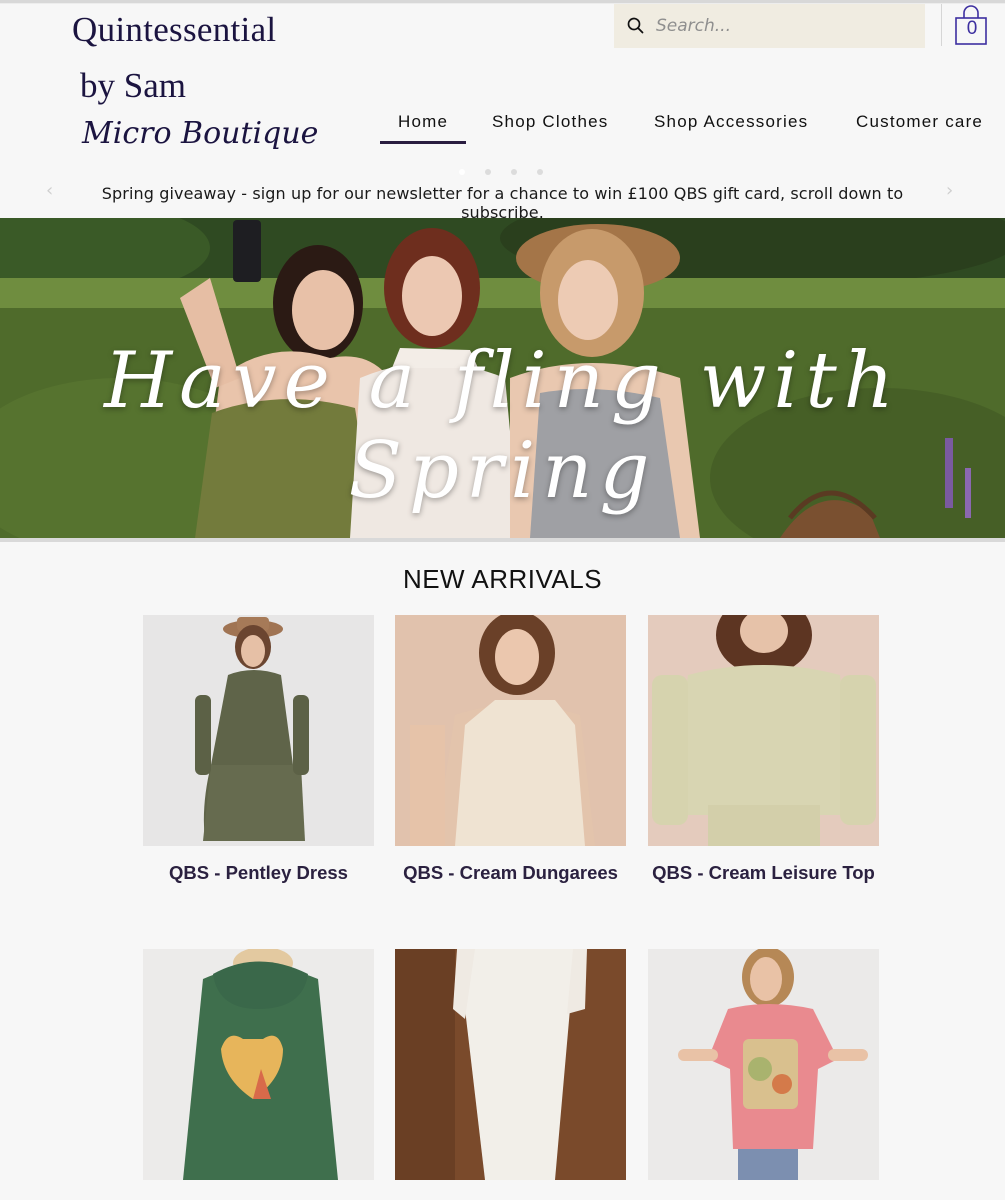 This screenshot has height=1200, width=1005. I want to click on brand-tagline: Micro Boutique, so click(200, 133).